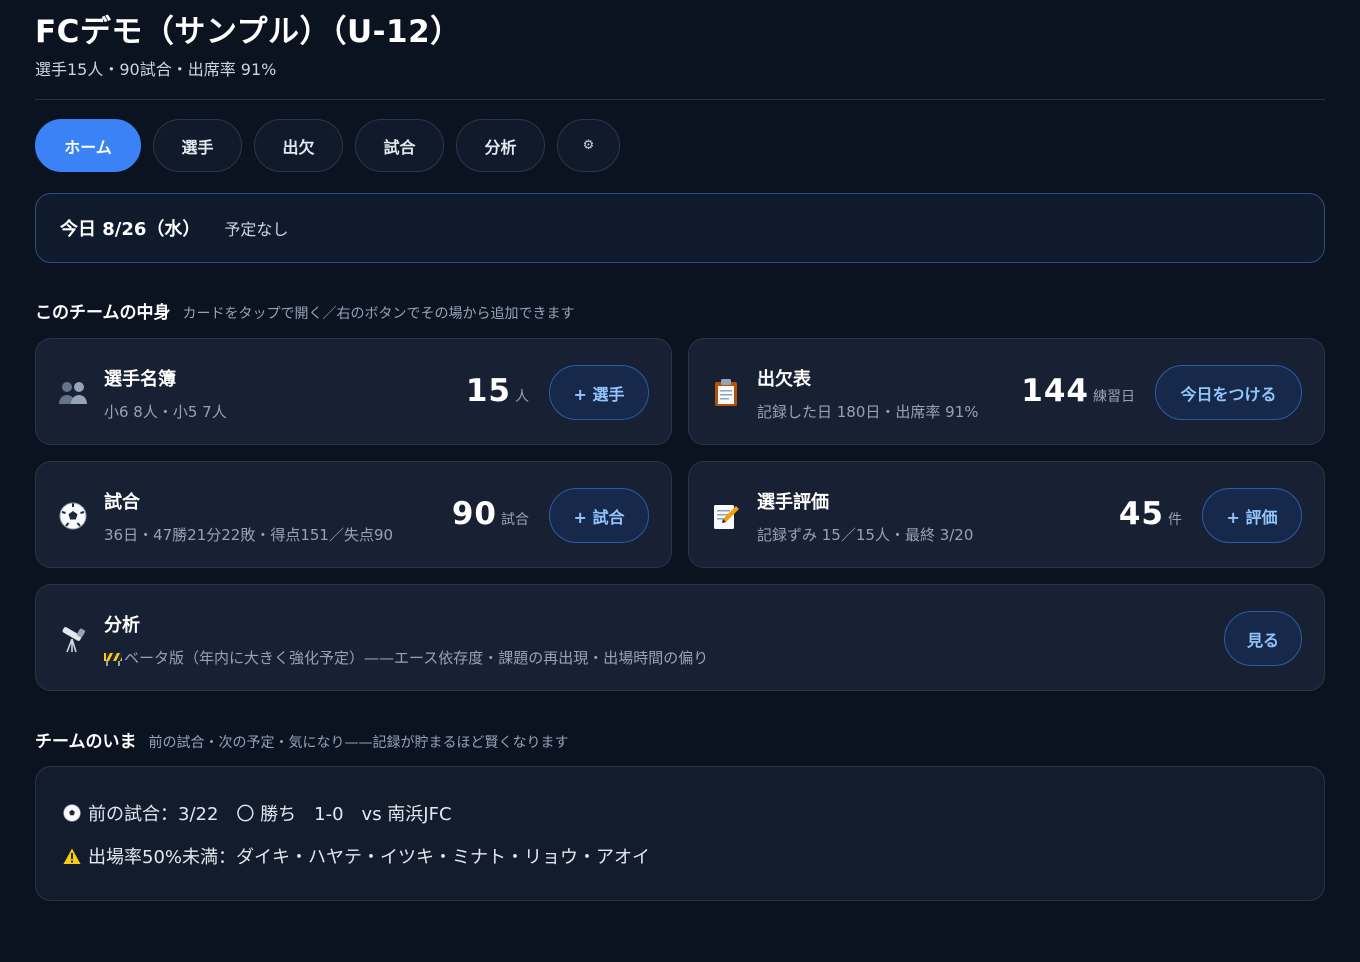 The image size is (1360, 962). What do you see at coordinates (122, 502) in the screenshot?
I see `card-title: 試合` at bounding box center [122, 502].